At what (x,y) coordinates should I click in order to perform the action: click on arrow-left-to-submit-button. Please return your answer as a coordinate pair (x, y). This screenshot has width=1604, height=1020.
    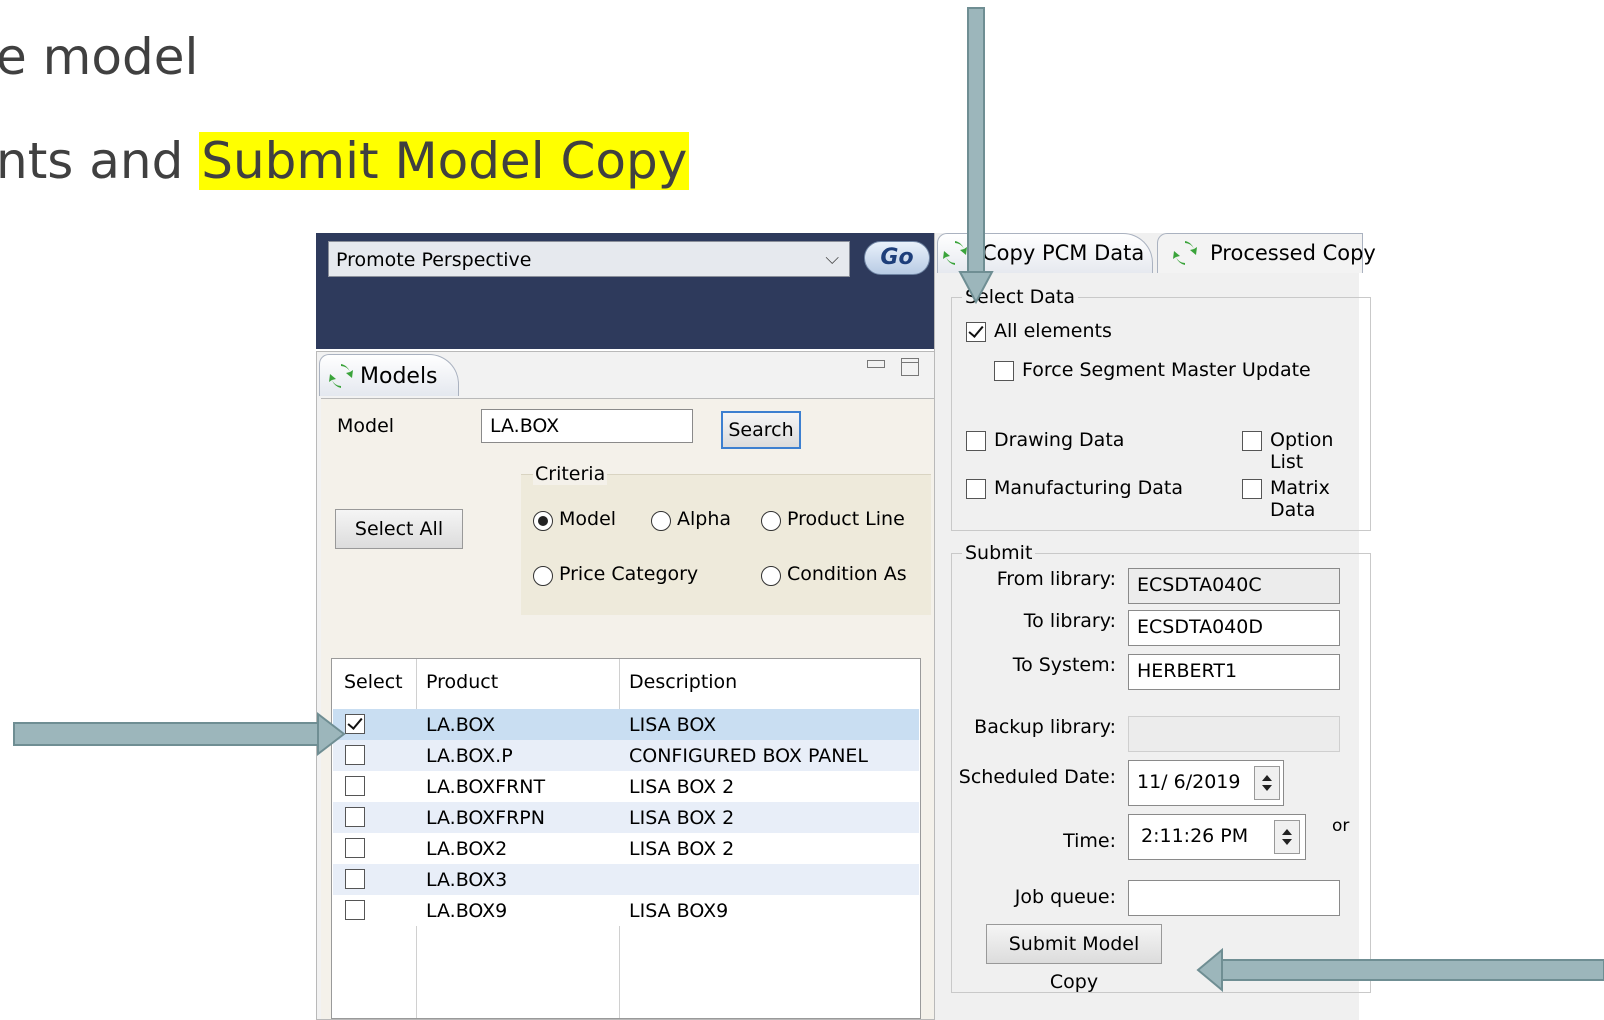
    Looking at the image, I should click on (1400, 970).